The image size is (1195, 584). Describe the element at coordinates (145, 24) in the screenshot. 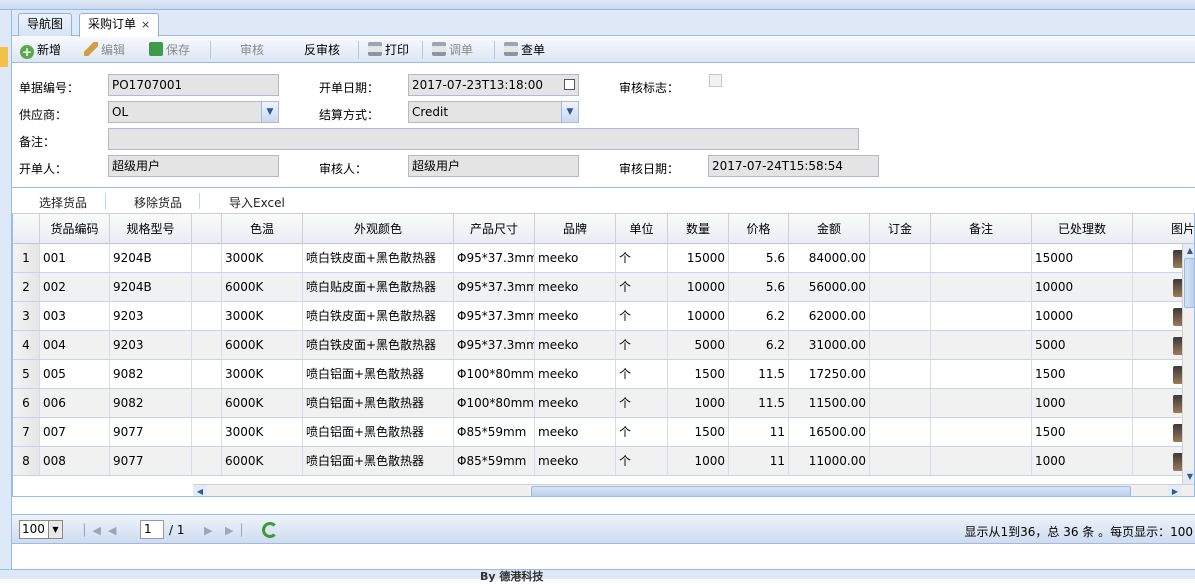

I see `close-icon: ×` at that location.